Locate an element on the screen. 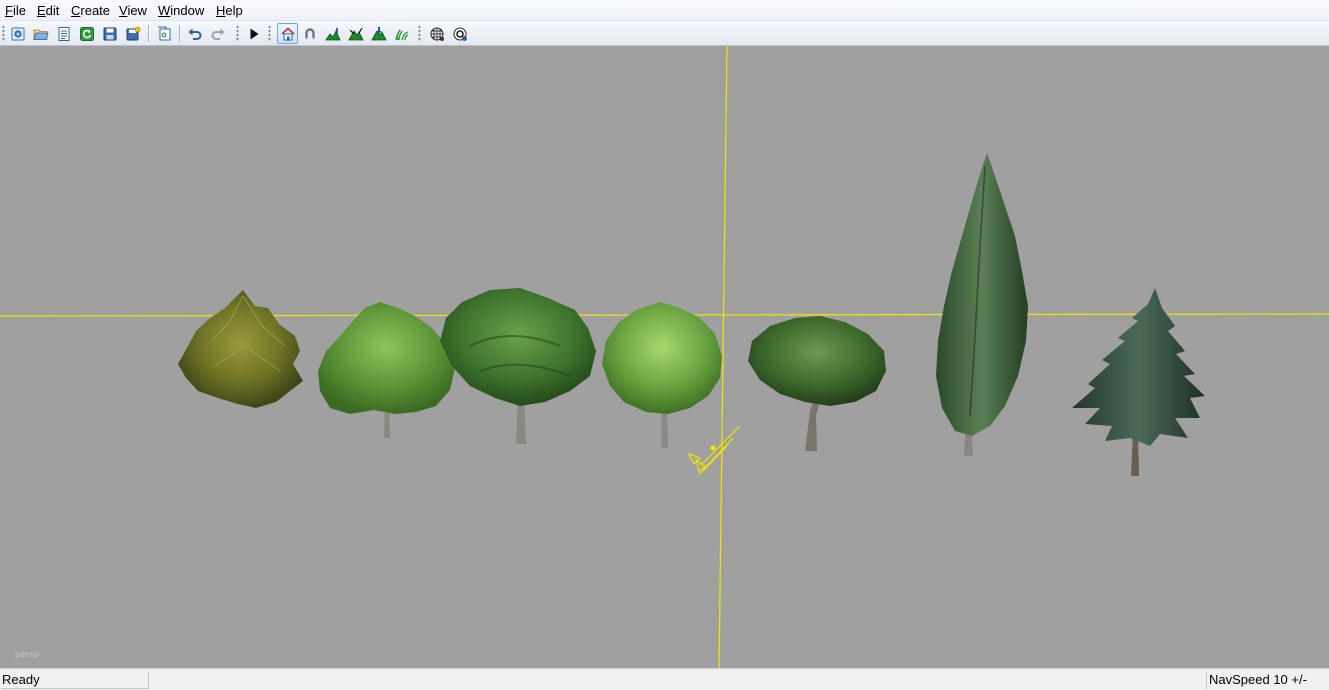  grass-icon is located at coordinates (401, 34).